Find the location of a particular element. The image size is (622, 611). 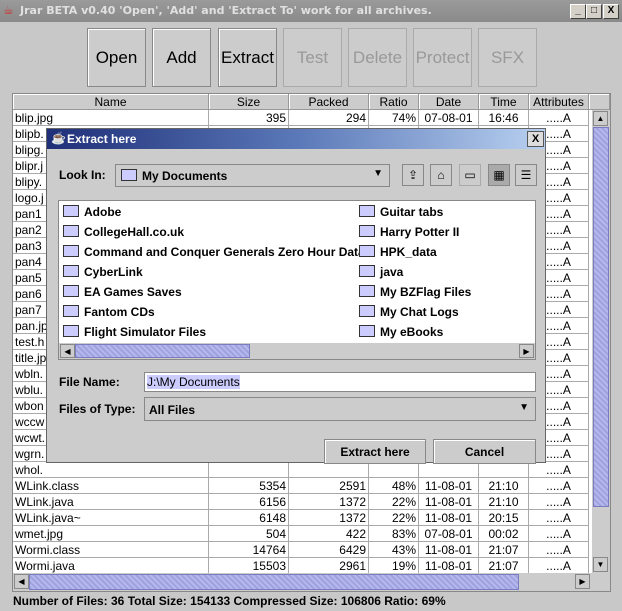

java-cup-icon: ☕ is located at coordinates (58, 138).